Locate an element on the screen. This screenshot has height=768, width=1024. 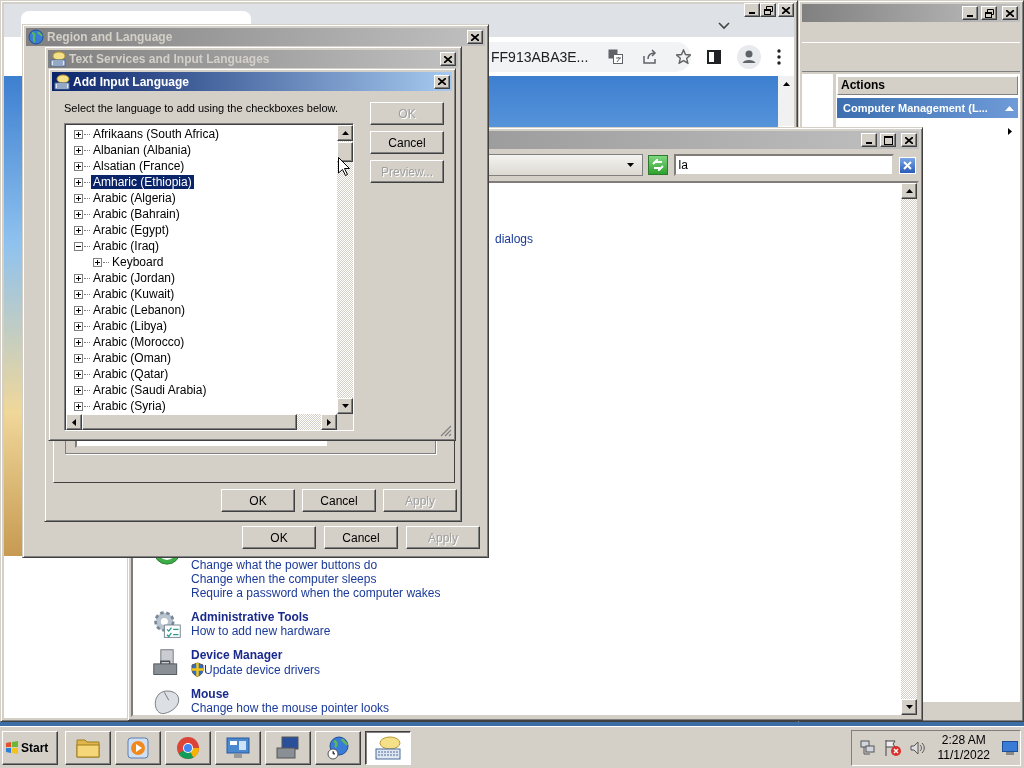
window-title: Text Services and Input Languages is located at coordinates (169, 59).